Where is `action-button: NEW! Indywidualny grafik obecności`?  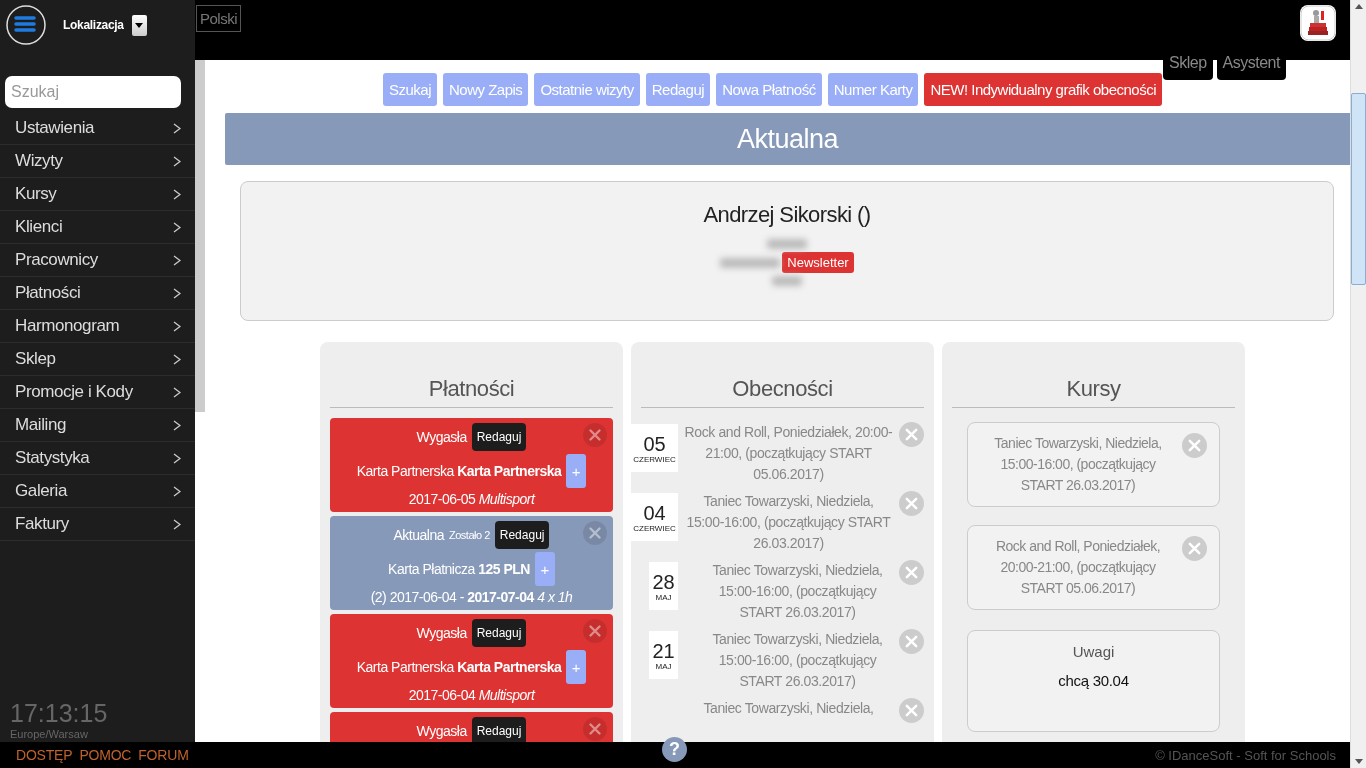 action-button: NEW! Indywidualny grafik obecności is located at coordinates (1043, 89).